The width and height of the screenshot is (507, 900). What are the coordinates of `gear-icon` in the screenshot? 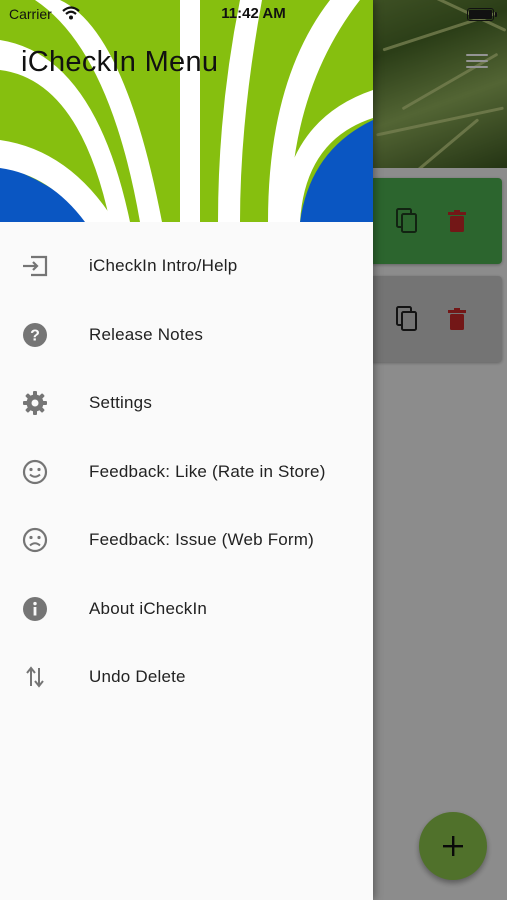 It's located at (35, 403).